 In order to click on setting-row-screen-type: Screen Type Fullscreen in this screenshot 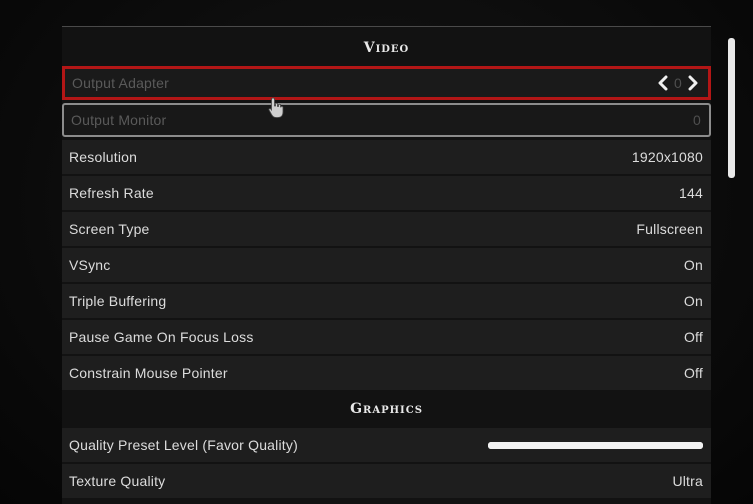, I will do `click(386, 229)`.